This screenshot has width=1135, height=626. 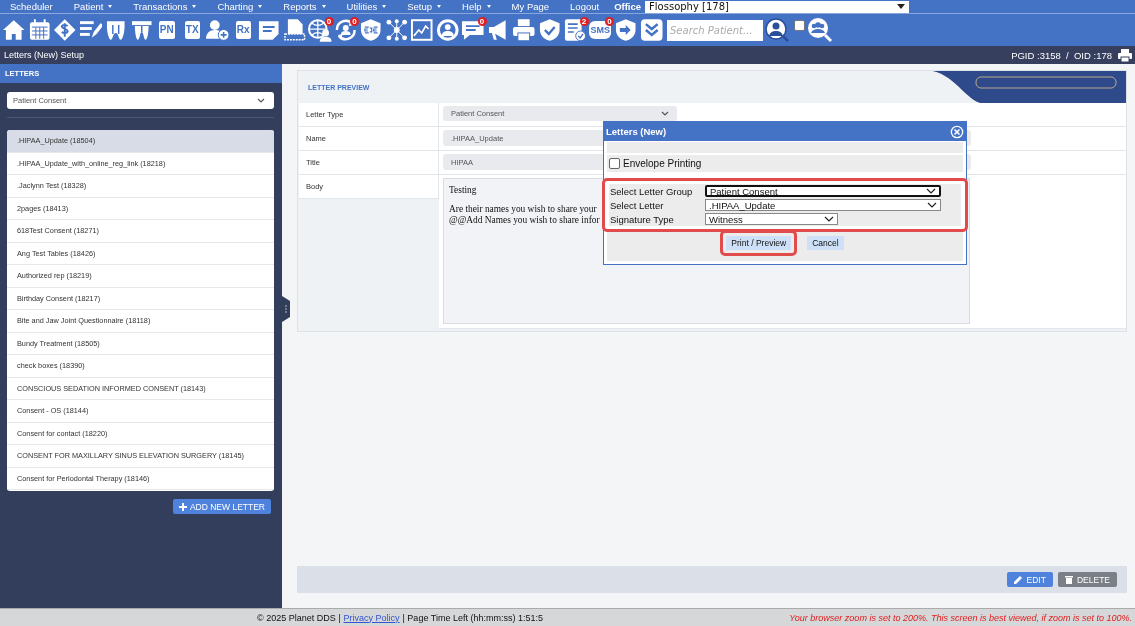 What do you see at coordinates (366, 6) in the screenshot?
I see `menu-item: Utilities` at bounding box center [366, 6].